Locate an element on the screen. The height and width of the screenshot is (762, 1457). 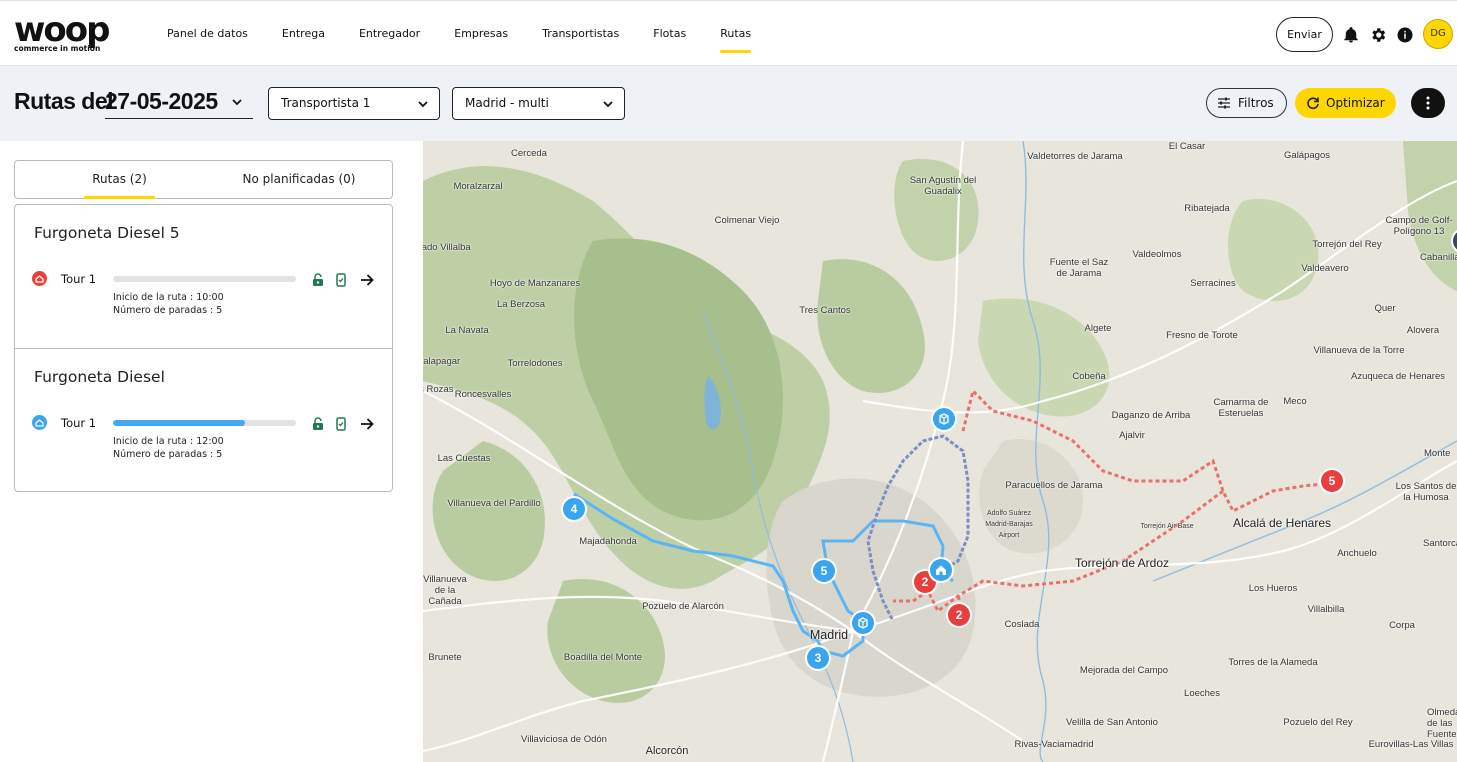
map-label: Alovera is located at coordinates (1423, 330).